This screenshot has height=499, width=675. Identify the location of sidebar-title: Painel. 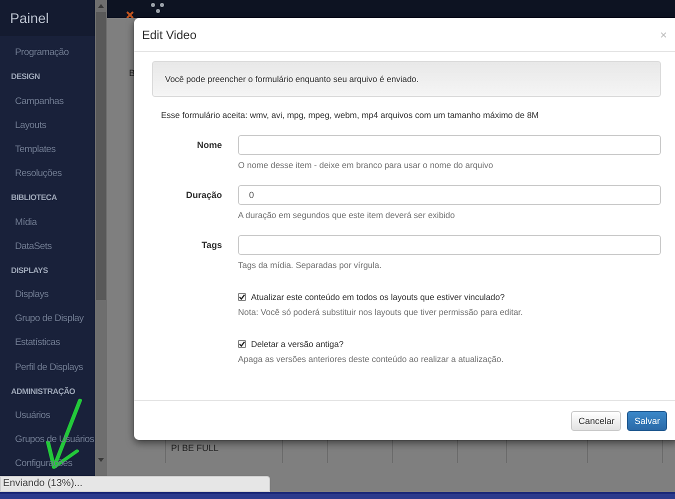
(47, 18).